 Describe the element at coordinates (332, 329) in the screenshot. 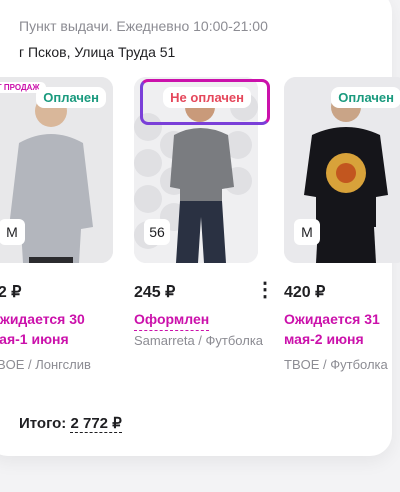

I see `delivery-status: Ожидается 31 мая-2 июня` at that location.